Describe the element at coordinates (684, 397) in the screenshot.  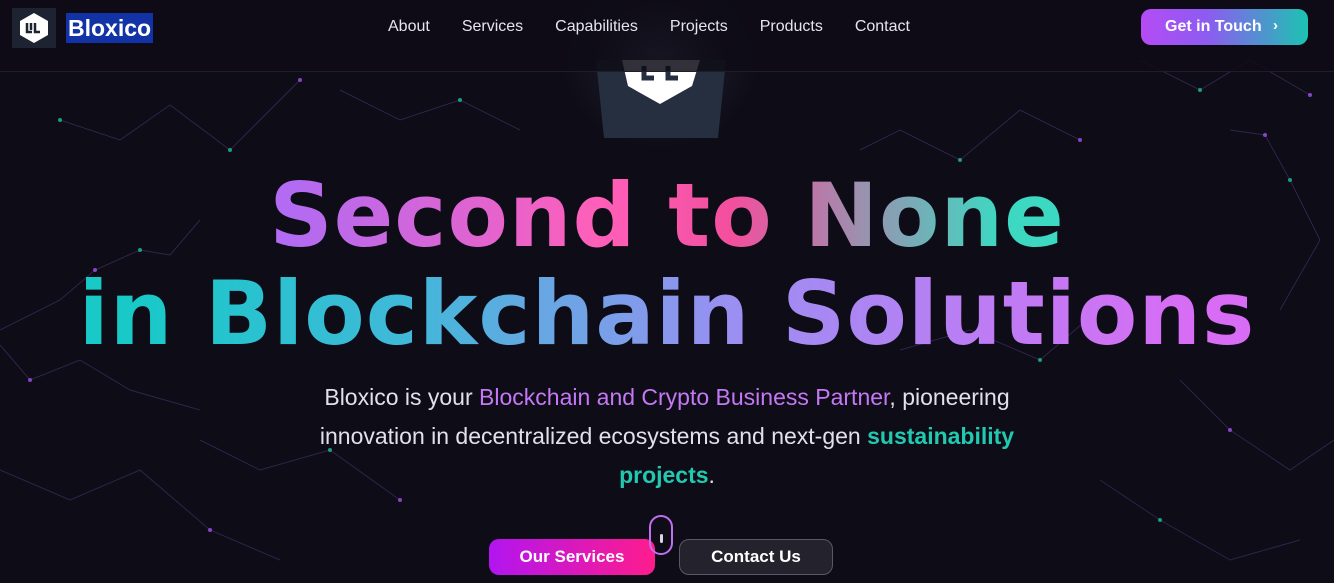
I see `subtext-highlight-partner: Blockchain and Crypto Business Partner` at that location.